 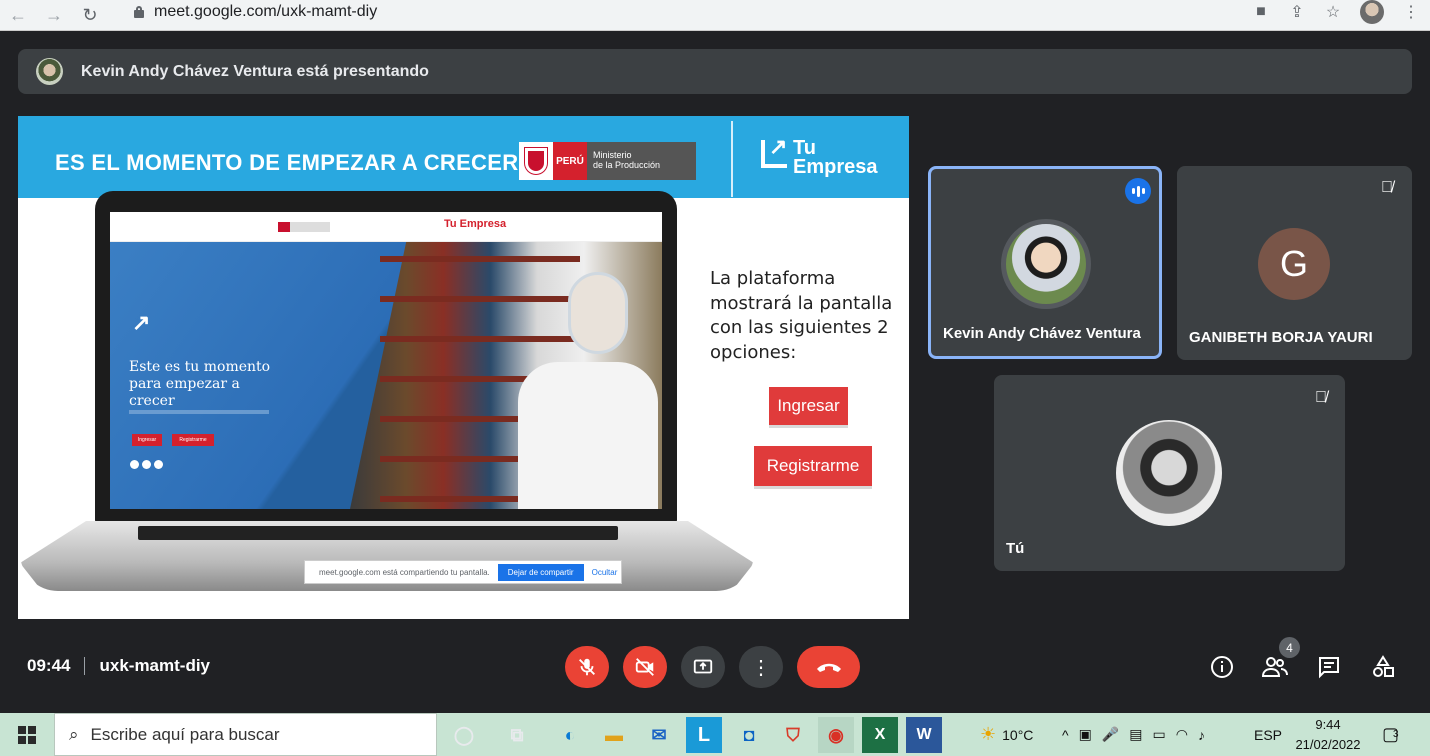 I want to click on hang-up-icon, so click(x=828, y=667).